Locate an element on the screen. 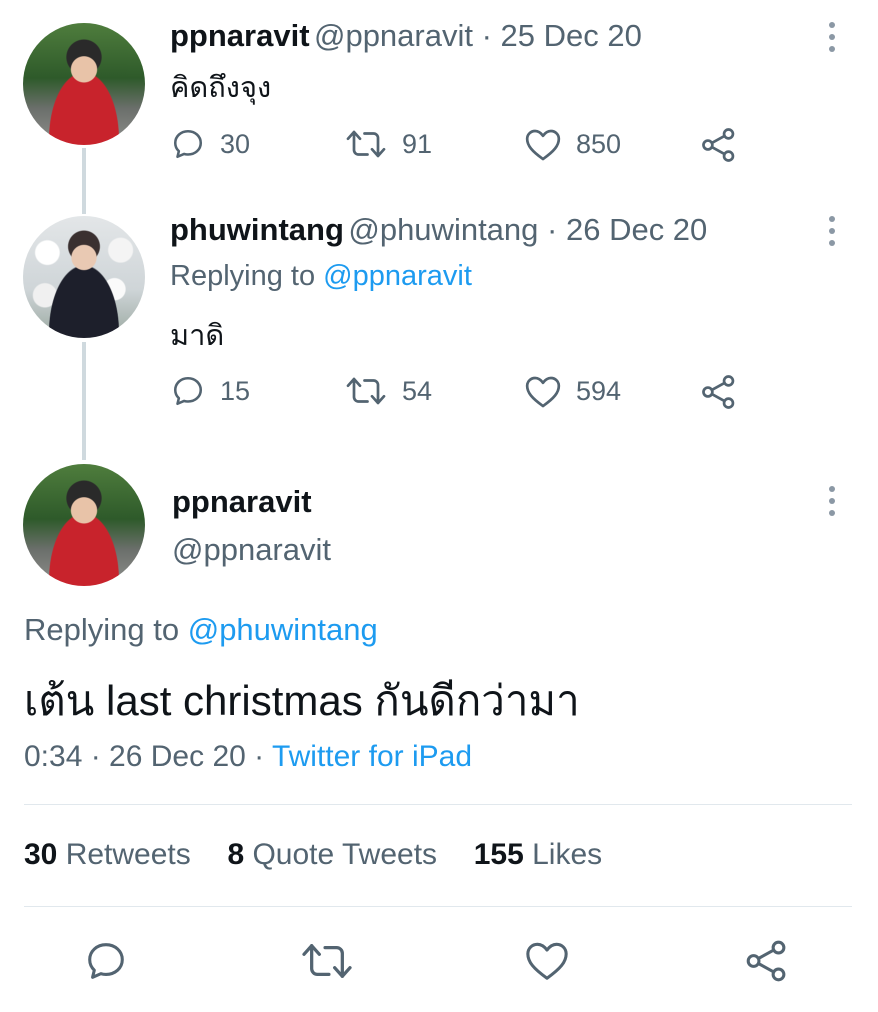 This screenshot has height=1012, width=878. like-button: 594 is located at coordinates (572, 391).